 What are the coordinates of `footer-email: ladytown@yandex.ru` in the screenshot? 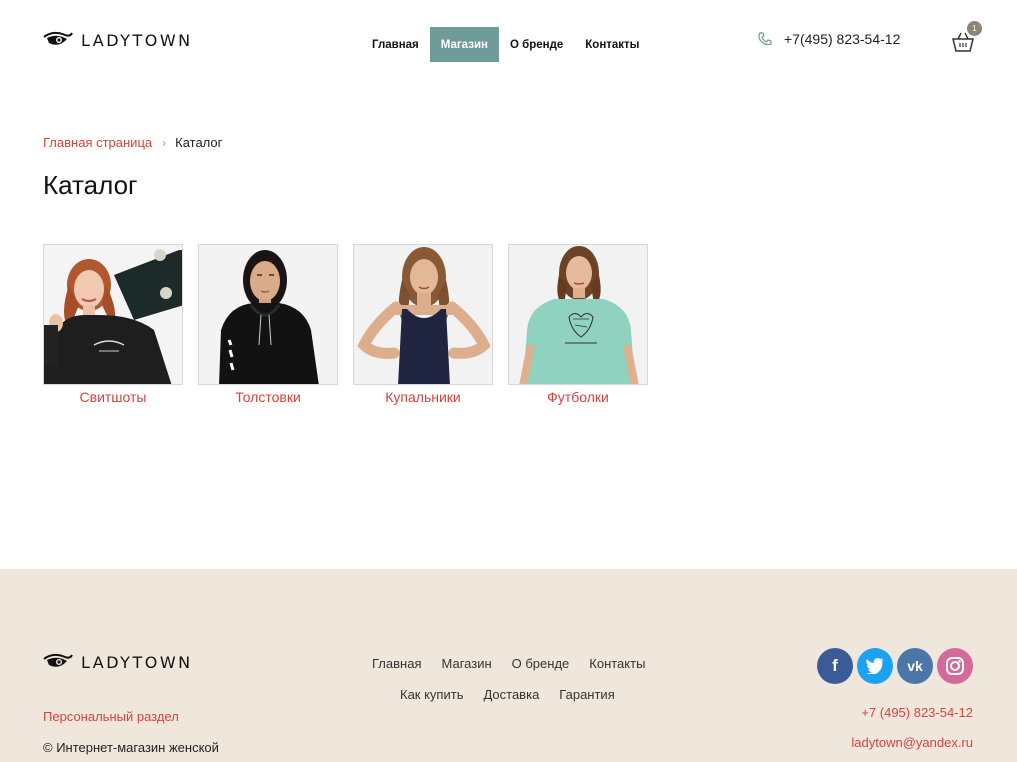 It's located at (912, 742).